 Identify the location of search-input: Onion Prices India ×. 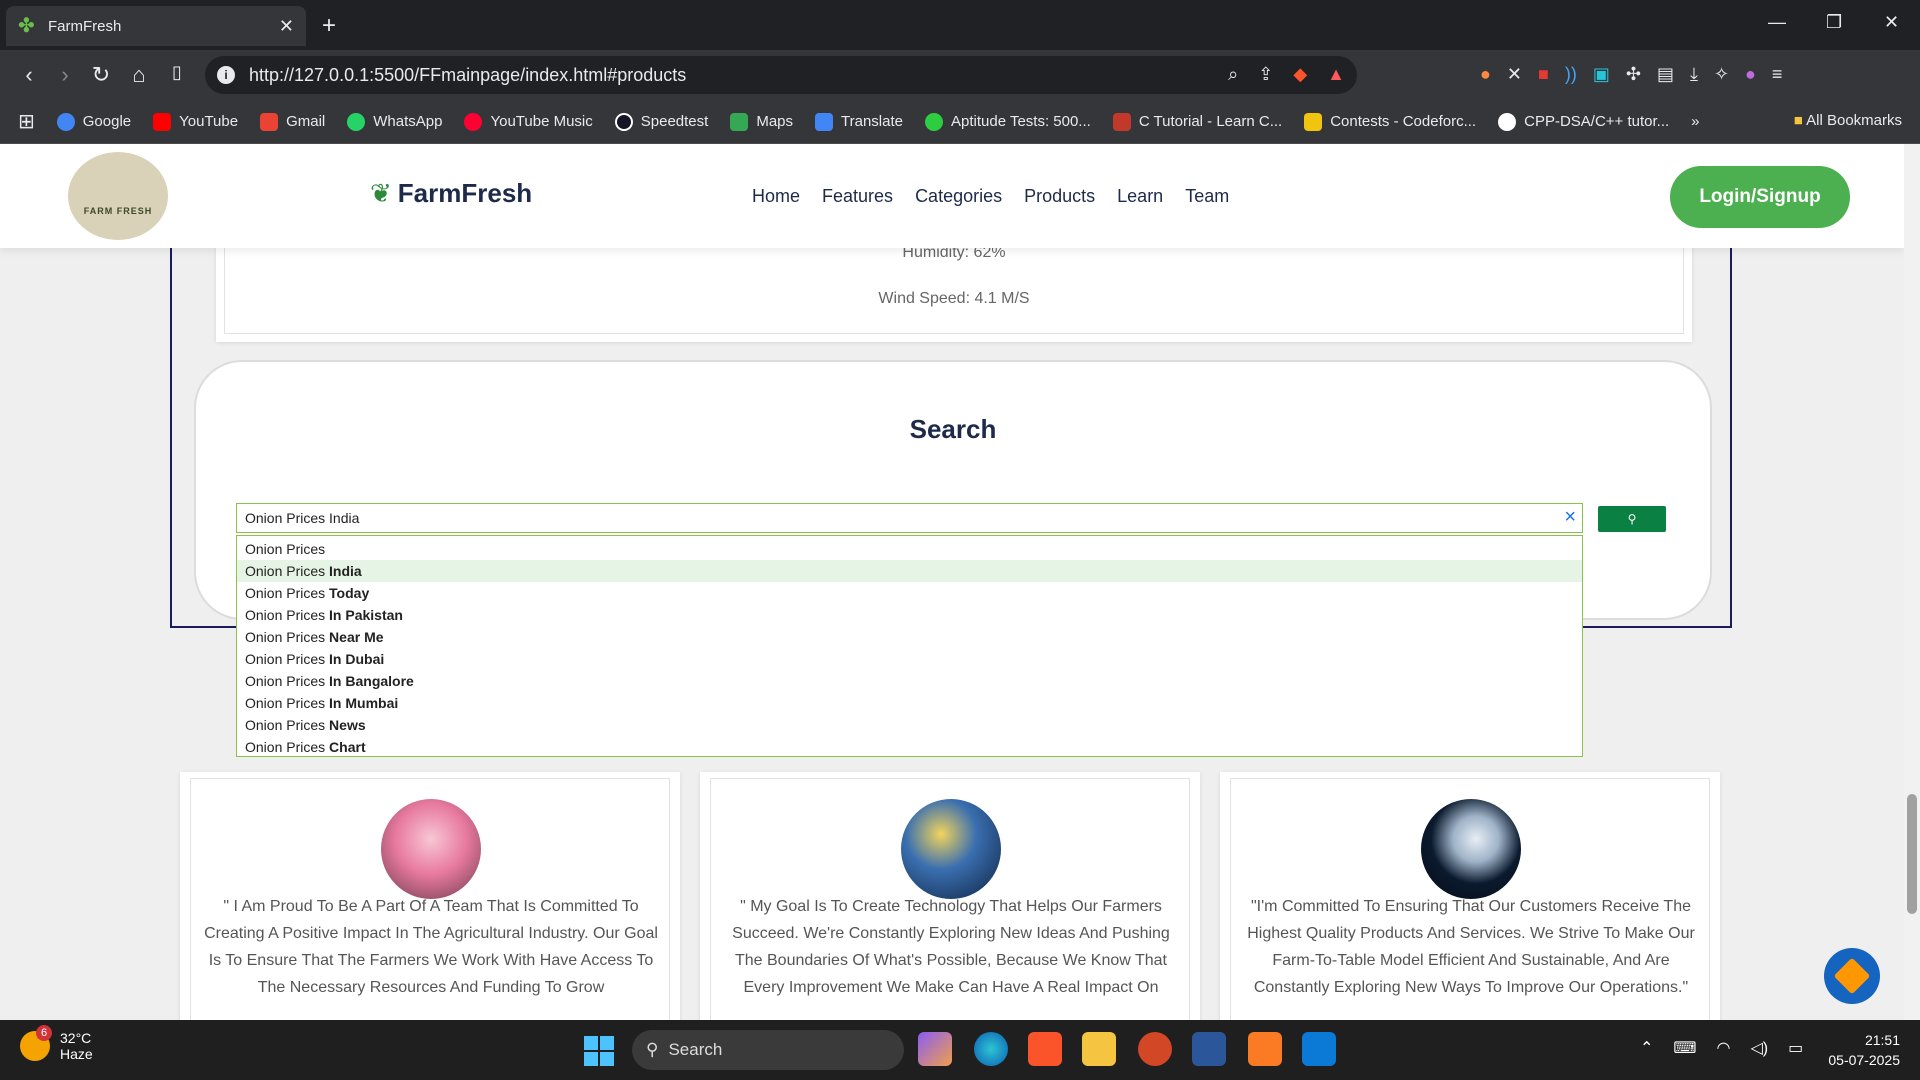
(909, 518).